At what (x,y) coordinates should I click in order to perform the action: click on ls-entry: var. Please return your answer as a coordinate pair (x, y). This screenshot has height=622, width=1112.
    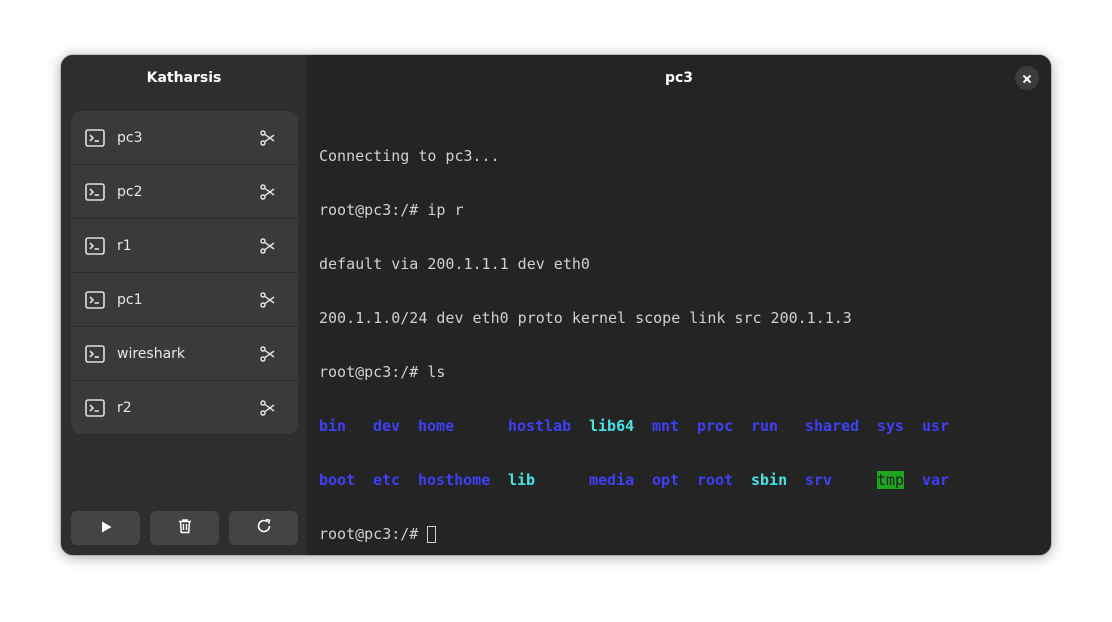
    Looking at the image, I should click on (936, 480).